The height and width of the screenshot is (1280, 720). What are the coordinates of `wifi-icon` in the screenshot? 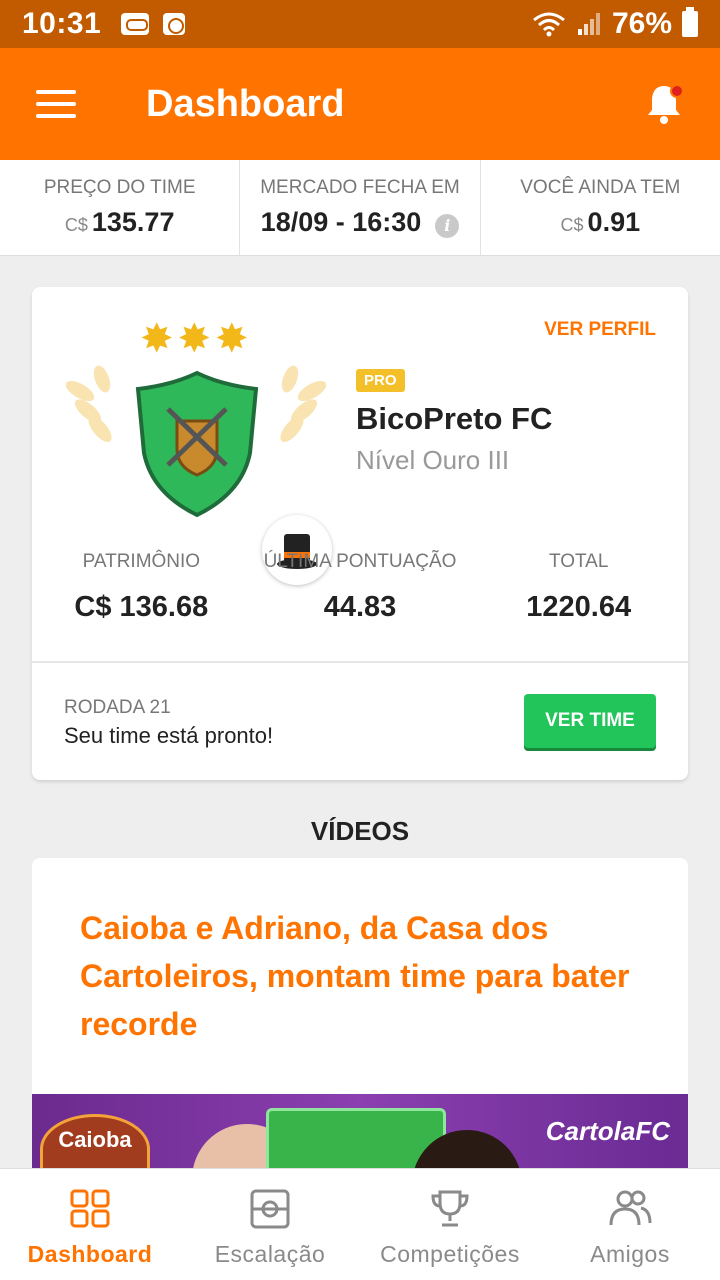 It's located at (549, 24).